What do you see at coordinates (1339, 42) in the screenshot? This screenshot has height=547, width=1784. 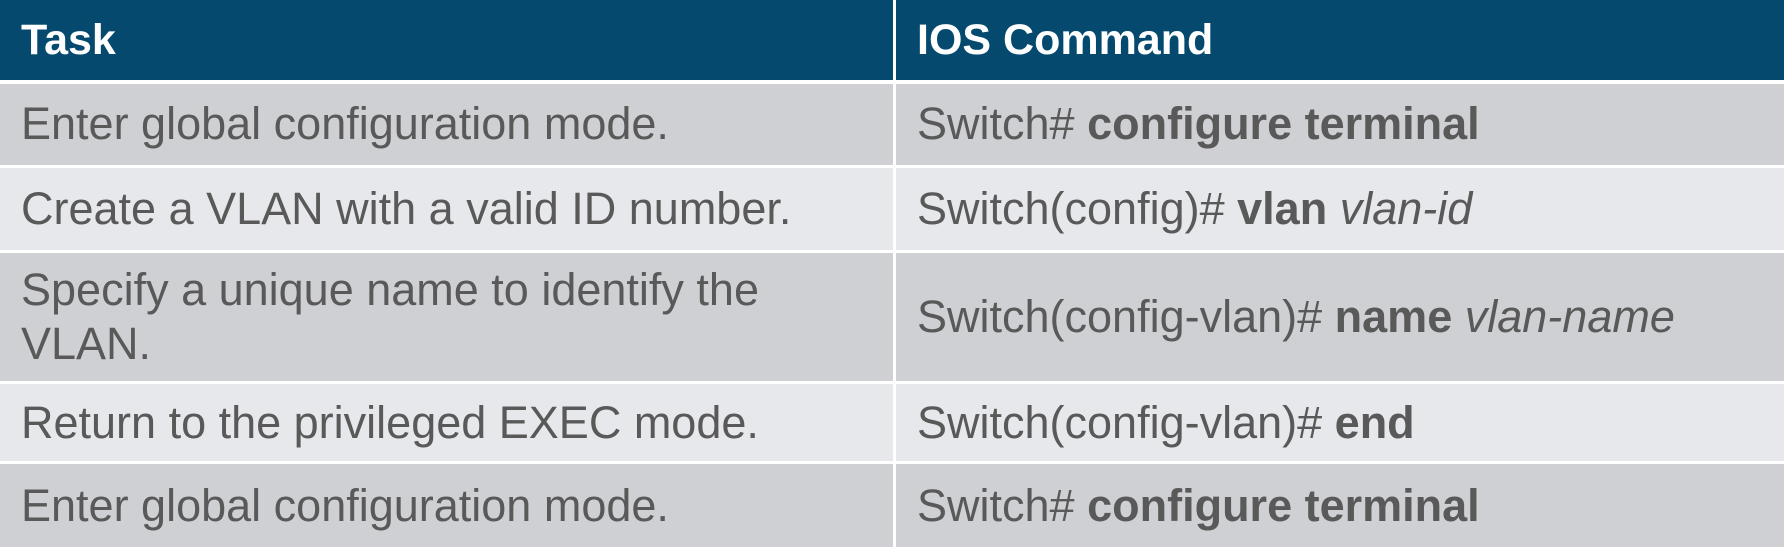 I see `header-ios-command: IOS Command` at bounding box center [1339, 42].